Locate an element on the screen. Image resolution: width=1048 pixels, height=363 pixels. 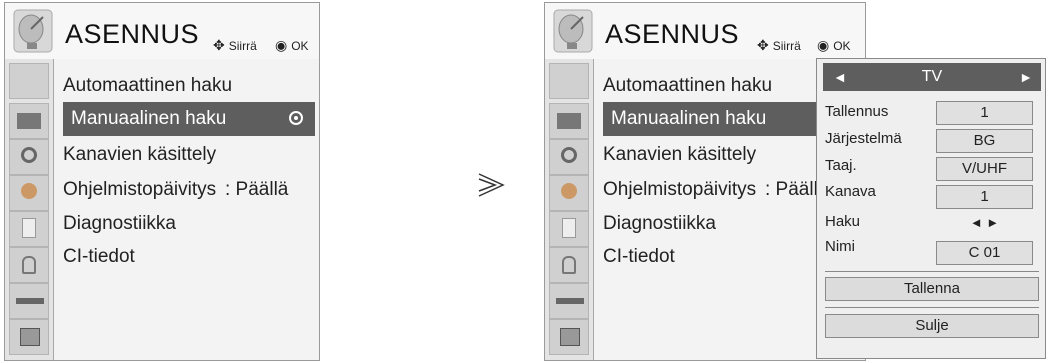
search-label: Haku is located at coordinates (843, 221).